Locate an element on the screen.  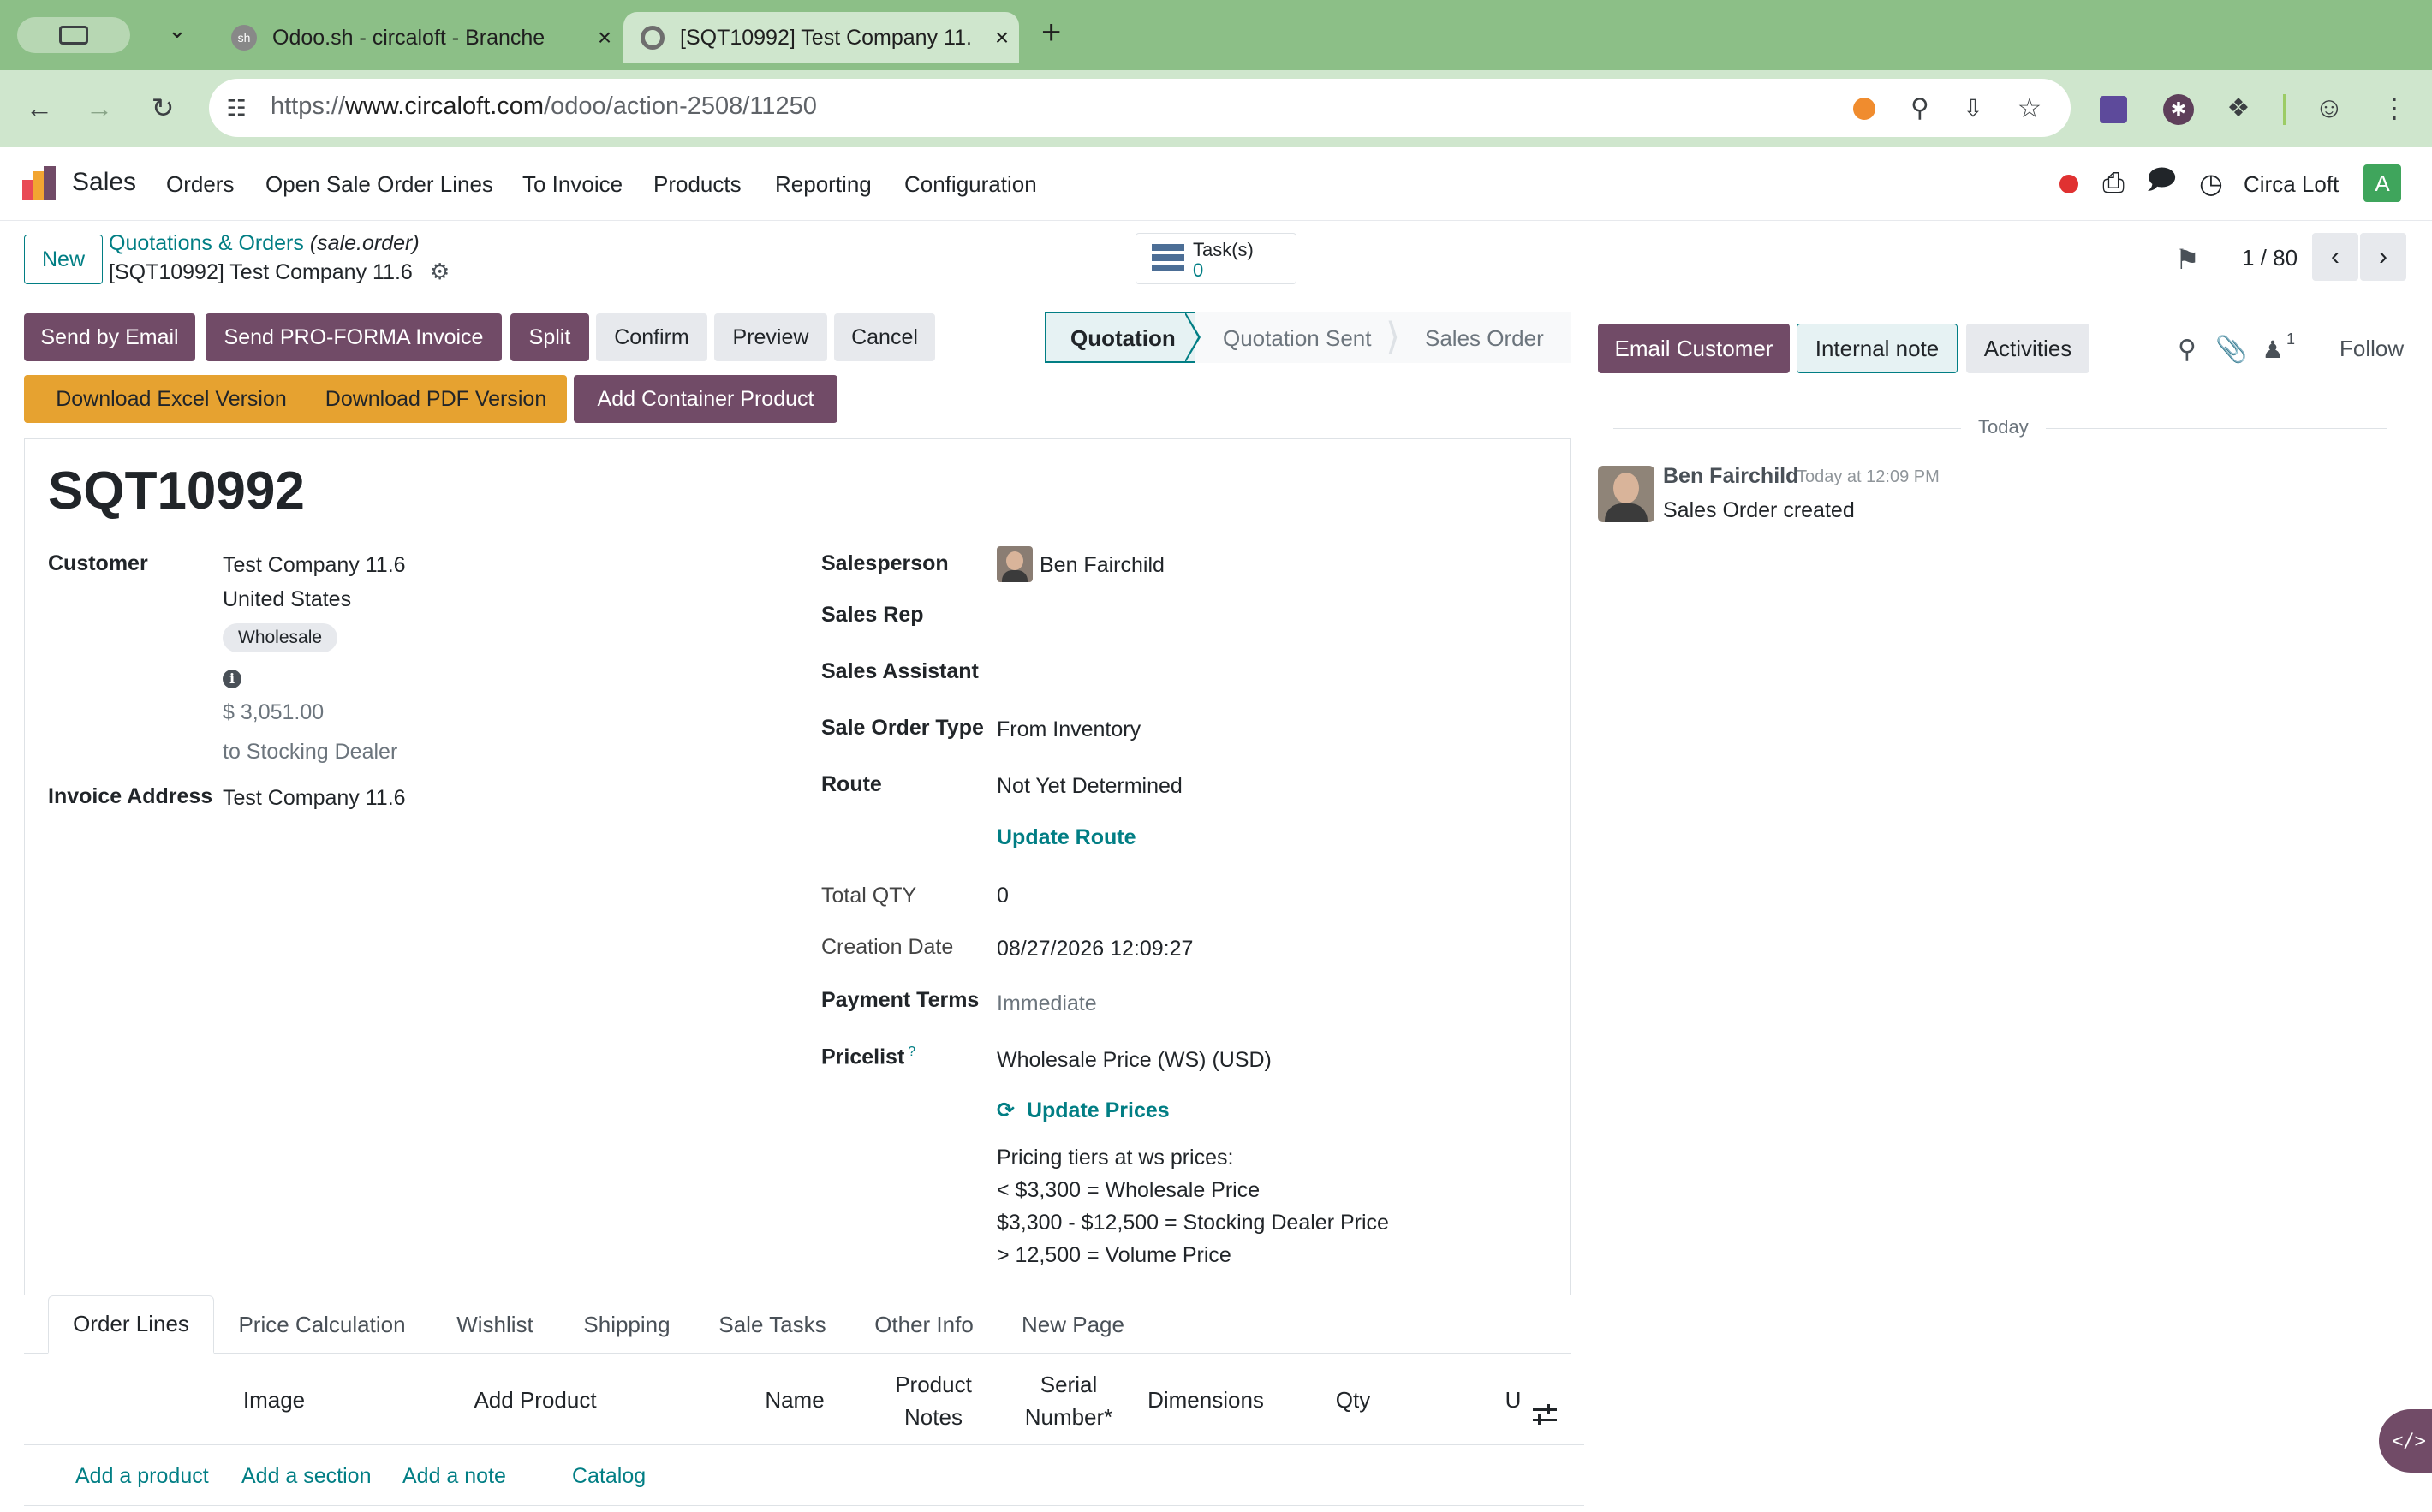
invoice-address-value: Test Company 11.6 is located at coordinates (315, 798).